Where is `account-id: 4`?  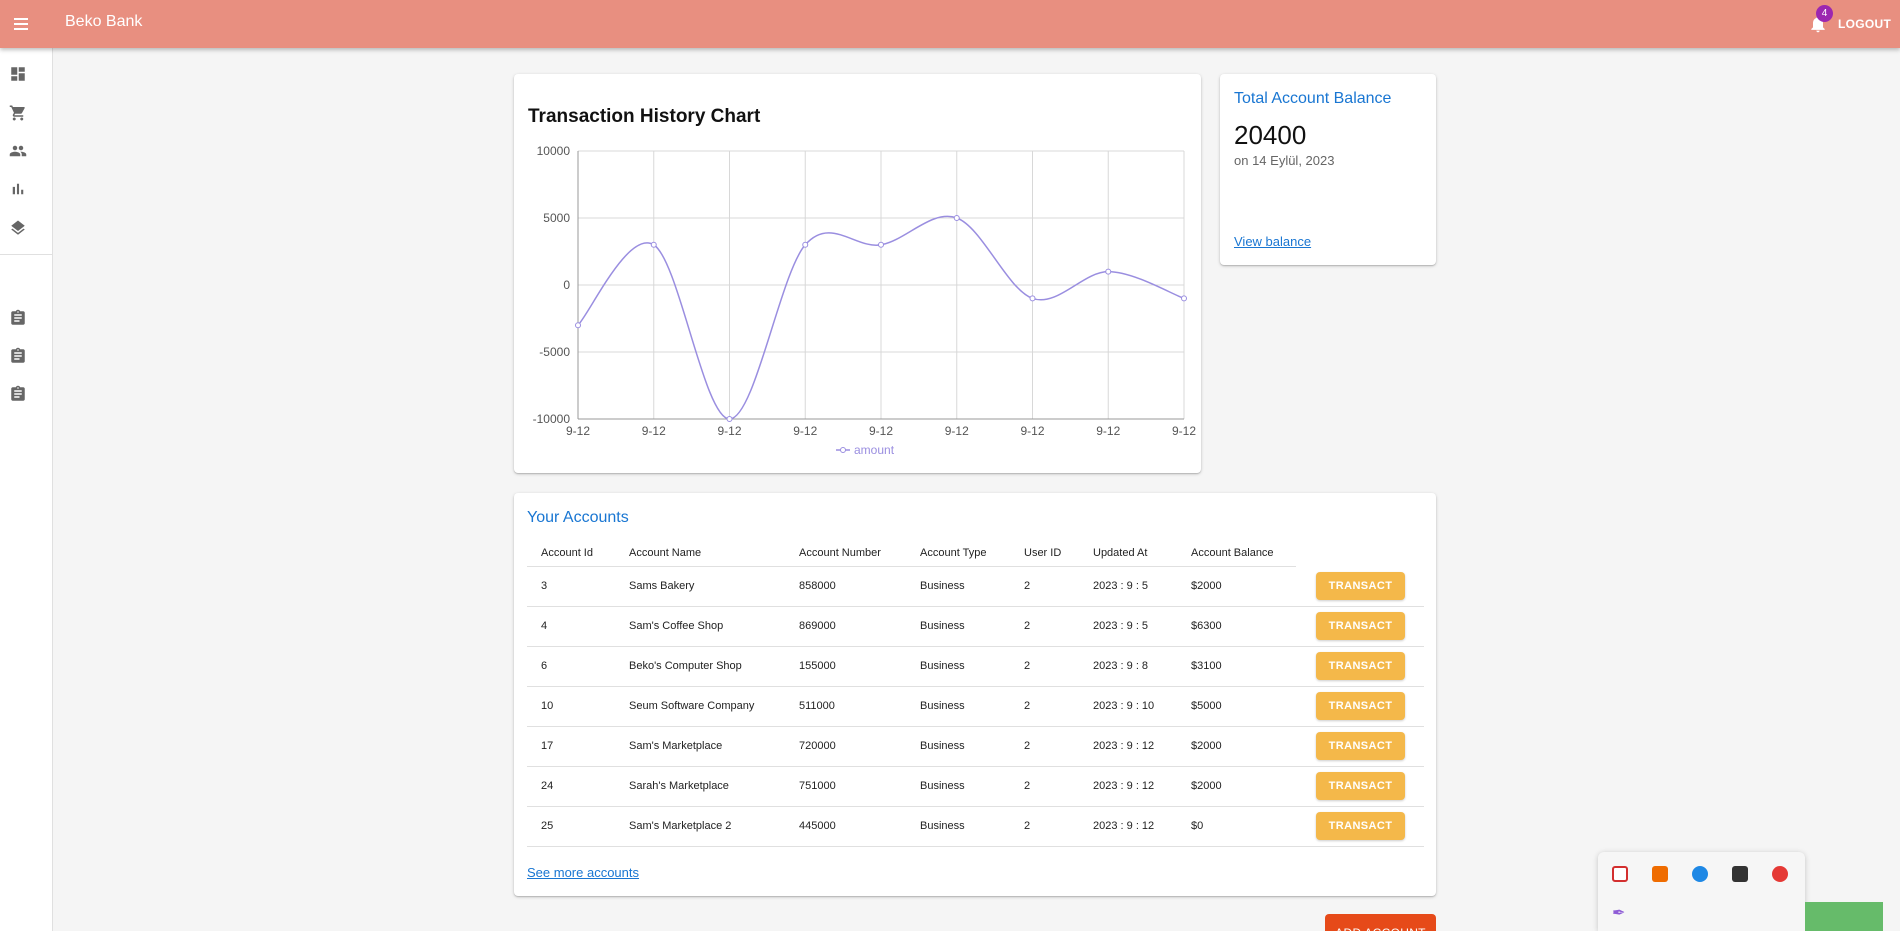
account-id: 4 is located at coordinates (571, 626).